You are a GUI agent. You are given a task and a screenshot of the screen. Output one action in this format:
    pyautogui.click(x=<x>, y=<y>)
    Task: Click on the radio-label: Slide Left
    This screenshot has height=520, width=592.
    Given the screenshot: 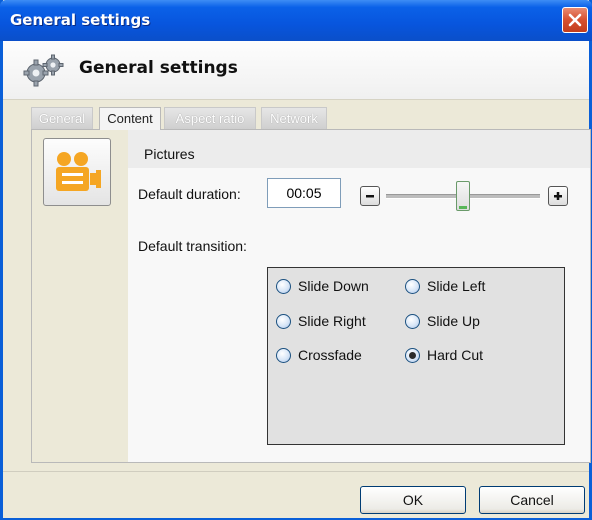 What is the action you would take?
    pyautogui.click(x=456, y=286)
    